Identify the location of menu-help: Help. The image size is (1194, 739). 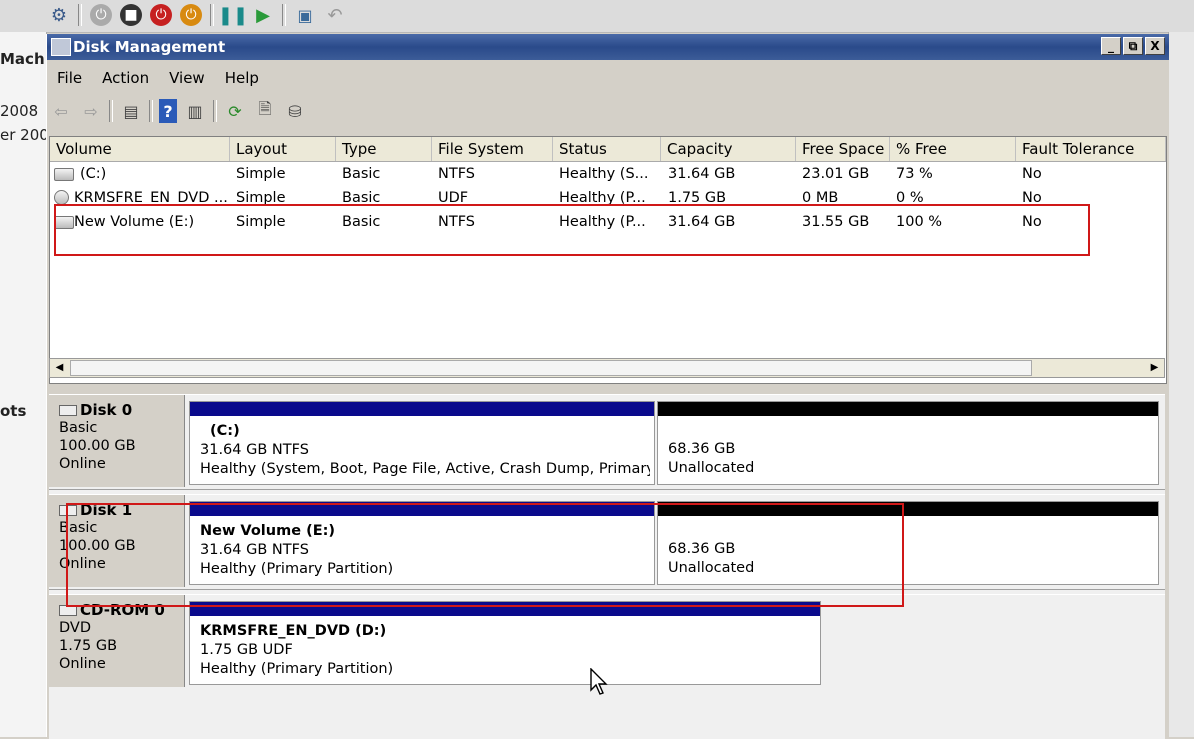
(242, 78).